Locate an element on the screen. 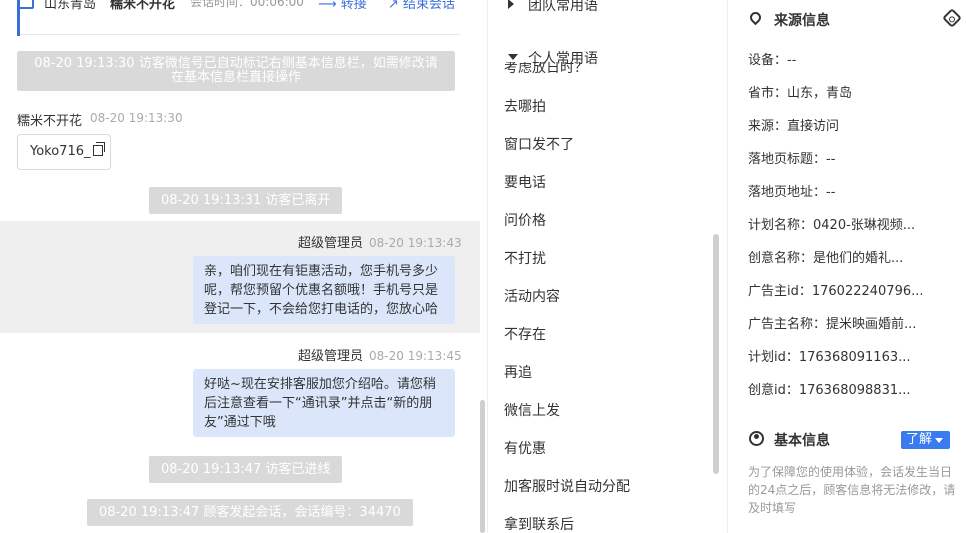 This screenshot has width=966, height=533. phrase-item: 加客服时说自动分配 is located at coordinates (567, 486).